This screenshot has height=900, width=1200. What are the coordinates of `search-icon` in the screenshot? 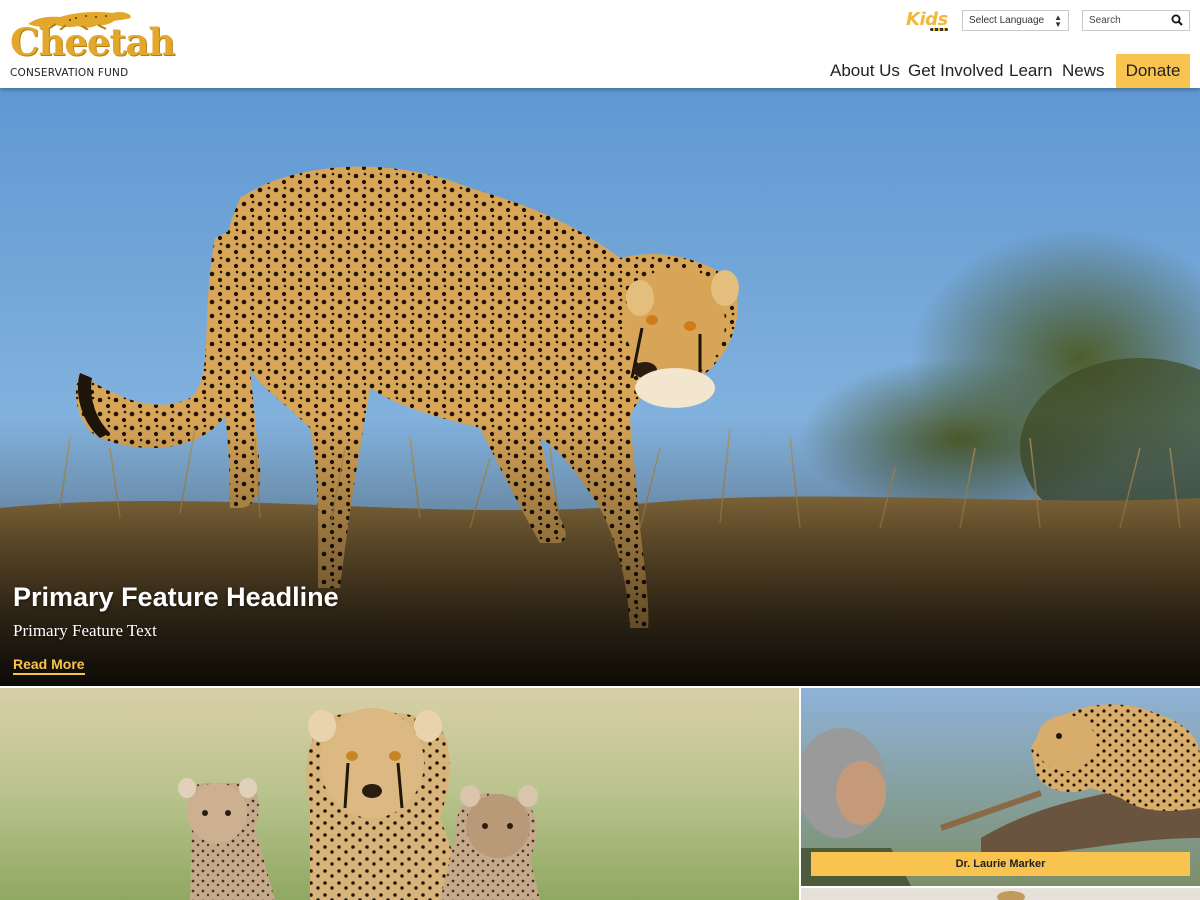 It's located at (1177, 20).